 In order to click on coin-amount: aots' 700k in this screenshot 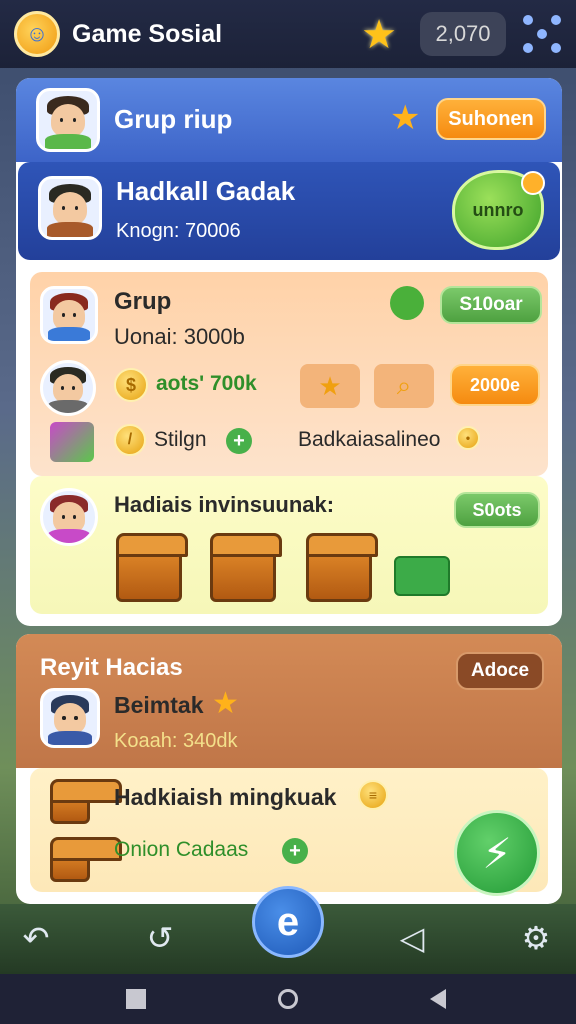, I will do `click(206, 383)`.